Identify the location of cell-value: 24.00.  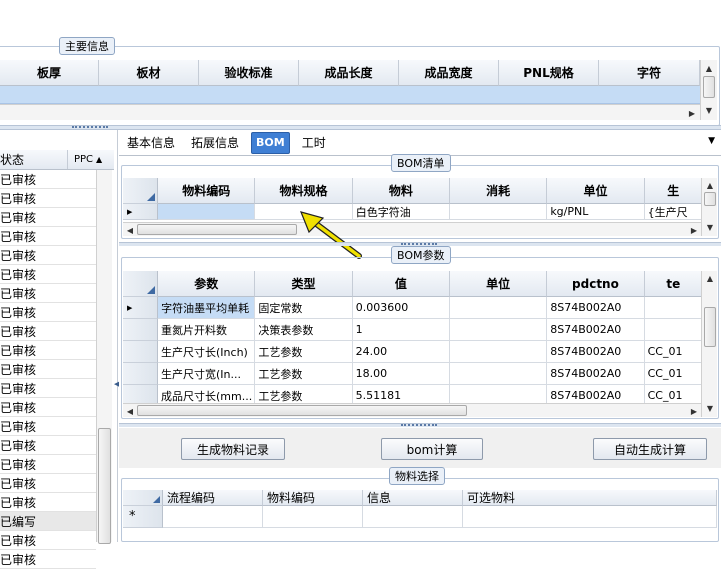
(401, 352).